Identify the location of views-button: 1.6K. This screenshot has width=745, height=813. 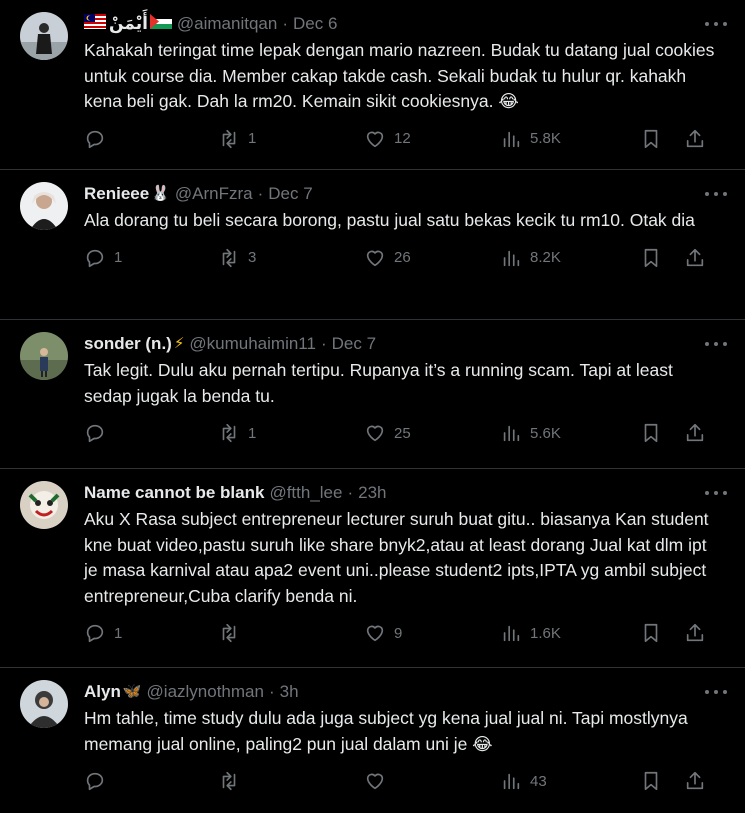
(570, 633).